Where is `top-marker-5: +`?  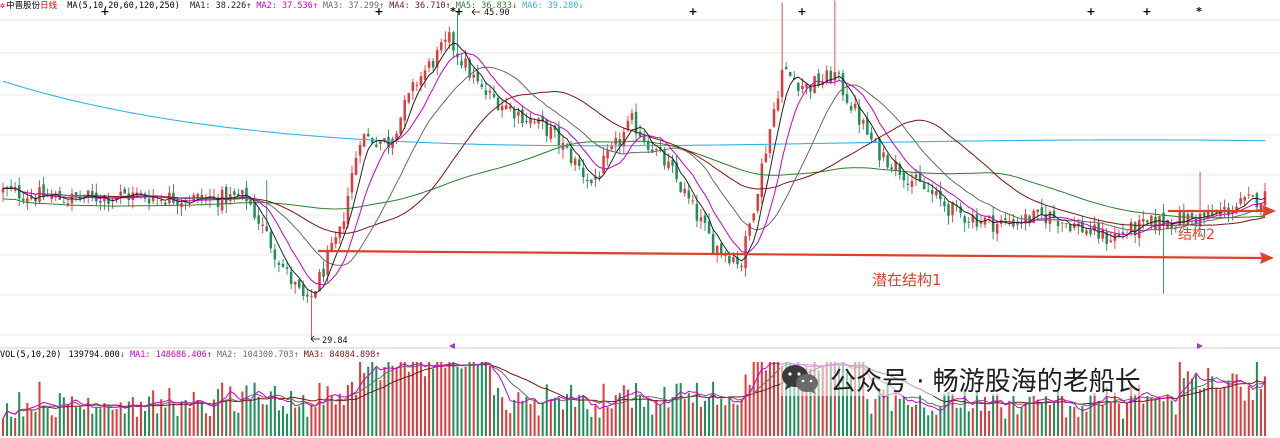
top-marker-5: + is located at coordinates (692, 11).